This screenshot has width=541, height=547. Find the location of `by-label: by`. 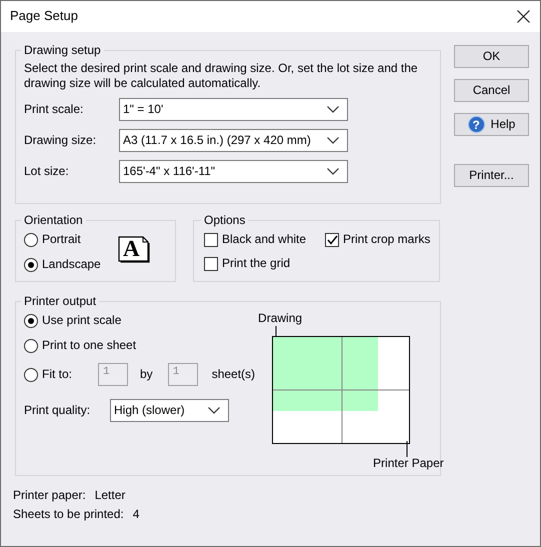

by-label: by is located at coordinates (146, 374).